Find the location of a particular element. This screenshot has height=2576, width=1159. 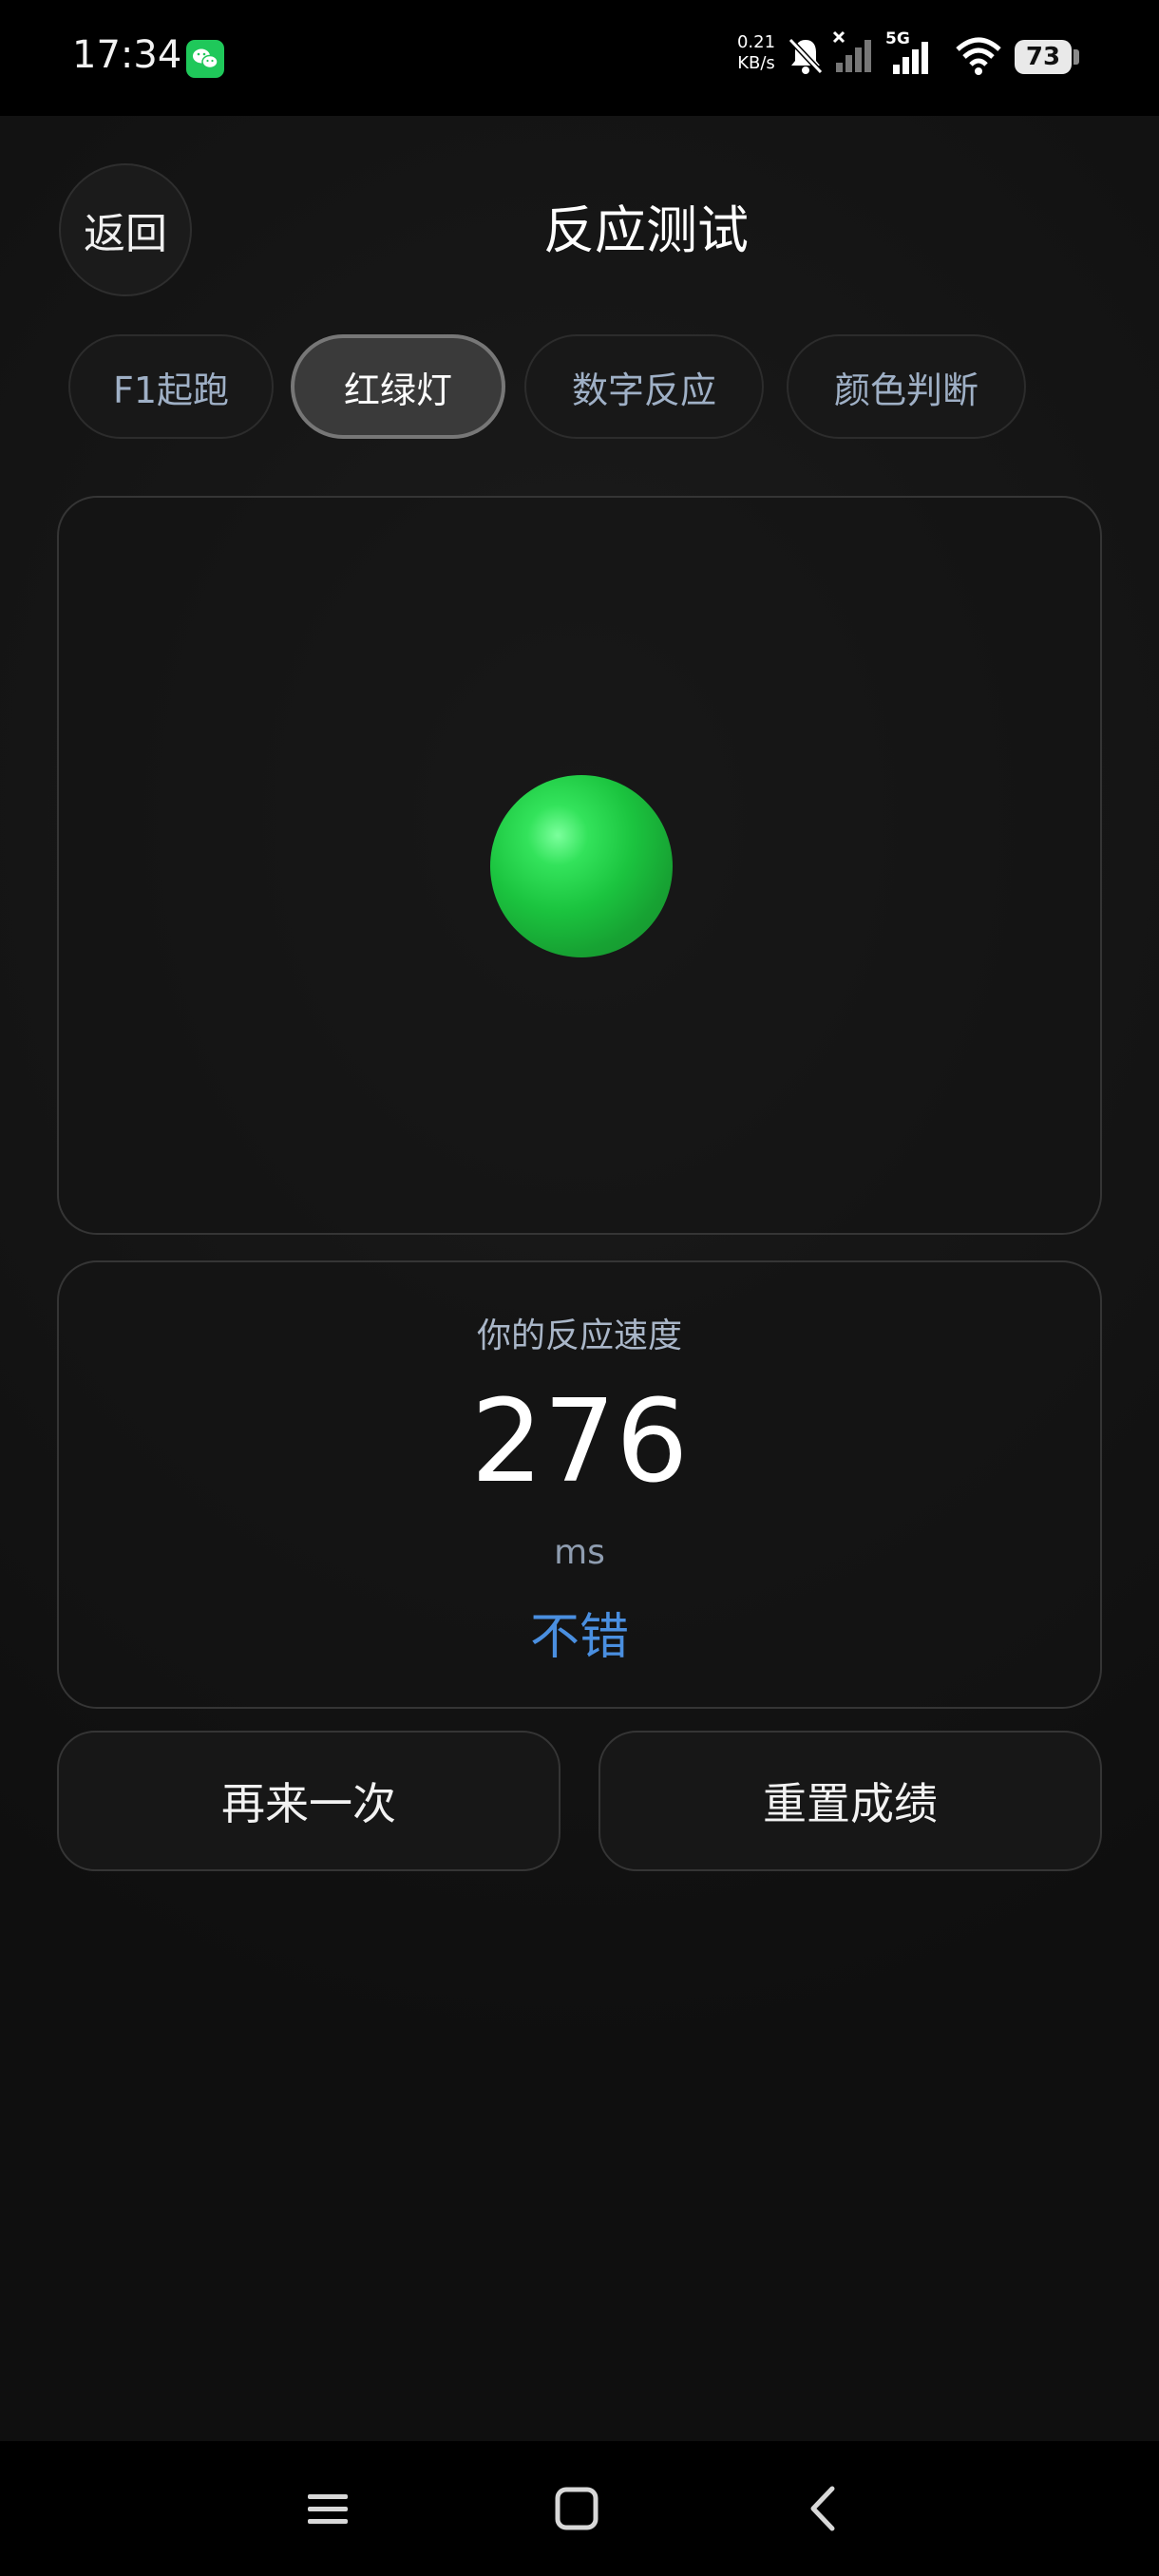

network-type-label: 5G is located at coordinates (897, 38).